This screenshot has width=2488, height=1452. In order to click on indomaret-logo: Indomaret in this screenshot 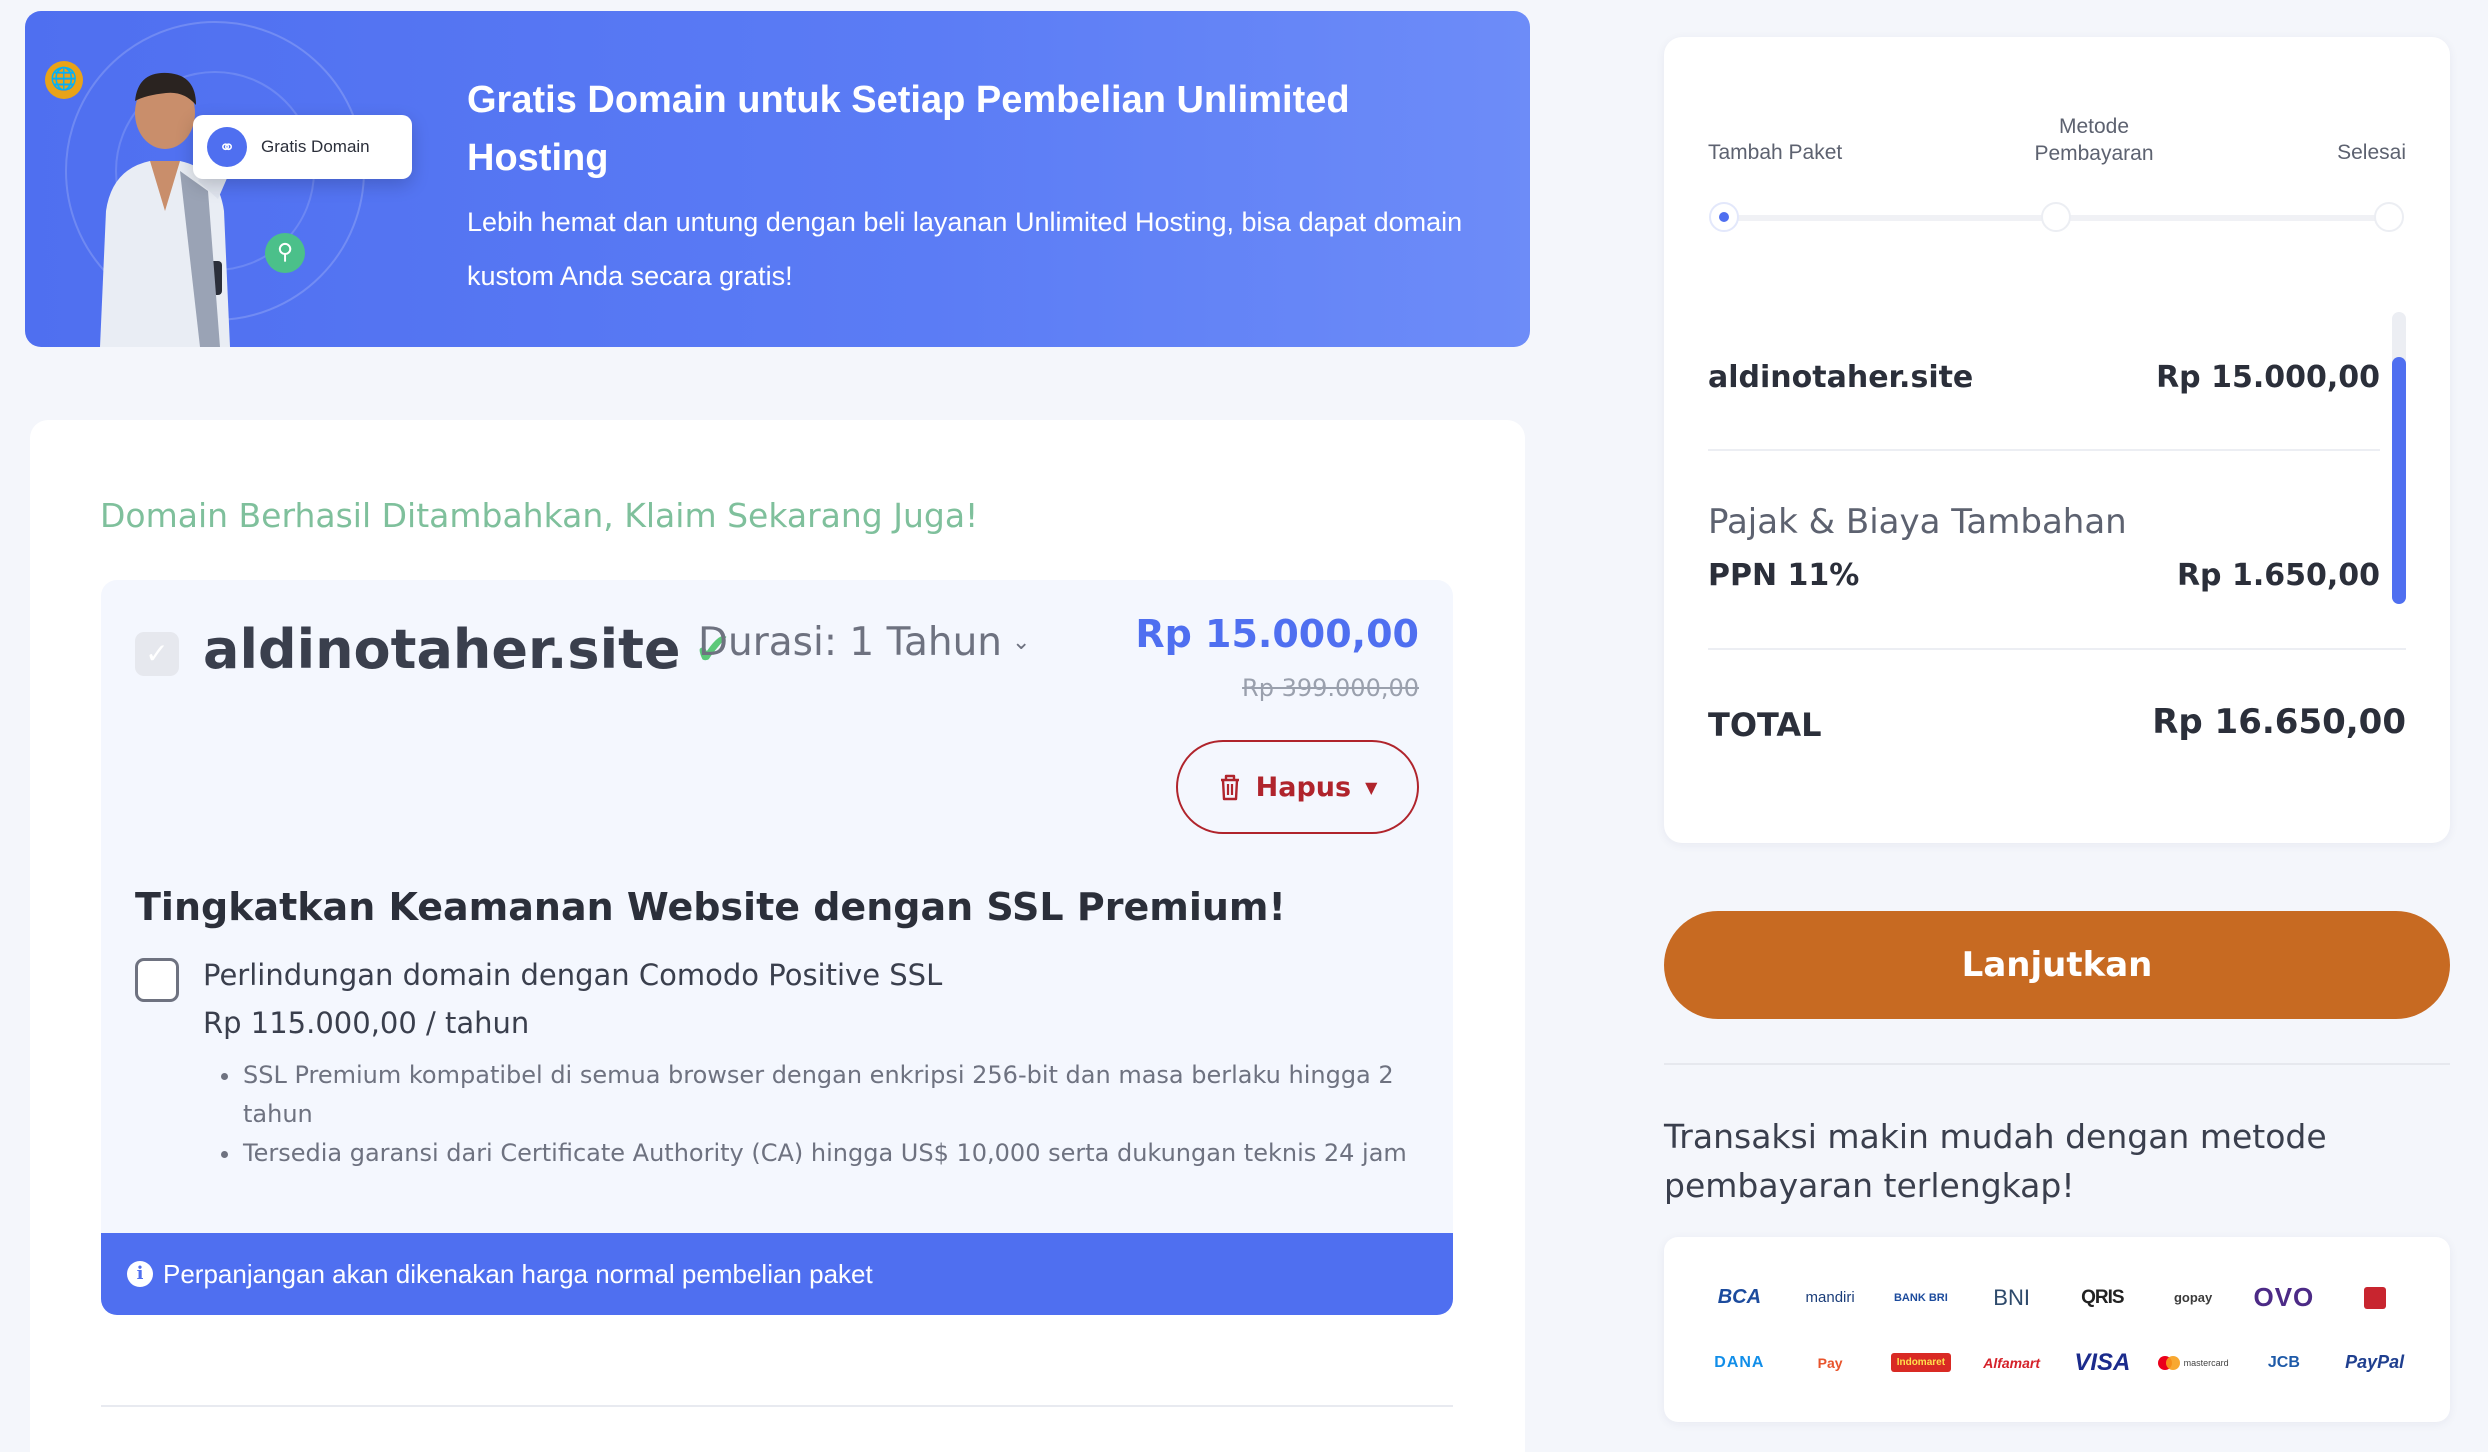, I will do `click(1921, 1362)`.